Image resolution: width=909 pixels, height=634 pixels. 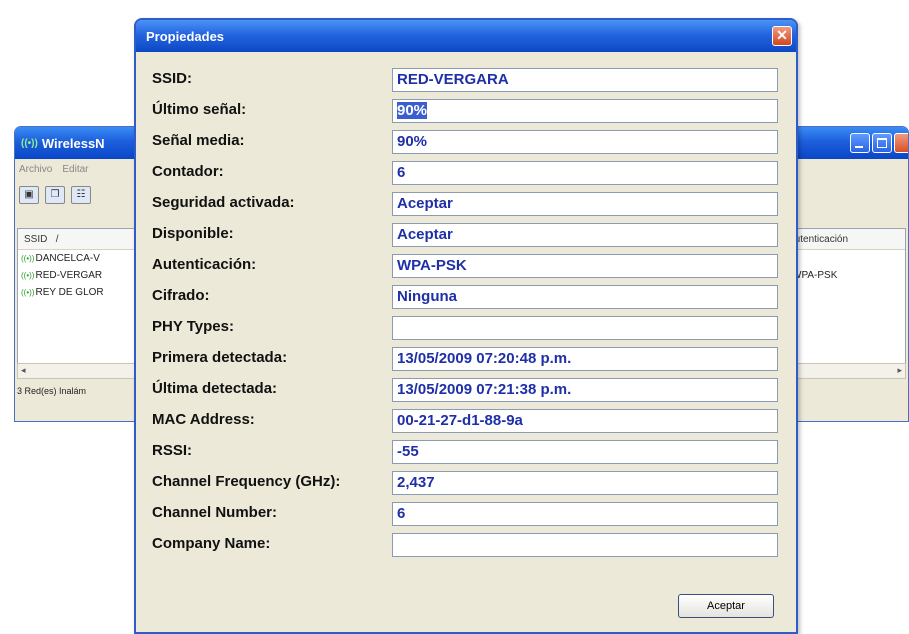 What do you see at coordinates (223, 202) in the screenshot?
I see `property-label: Seguridad activada:` at bounding box center [223, 202].